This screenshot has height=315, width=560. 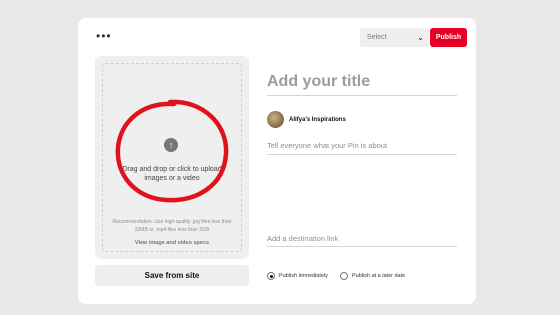 I want to click on radio-label: Publish at a later date, so click(x=379, y=276).